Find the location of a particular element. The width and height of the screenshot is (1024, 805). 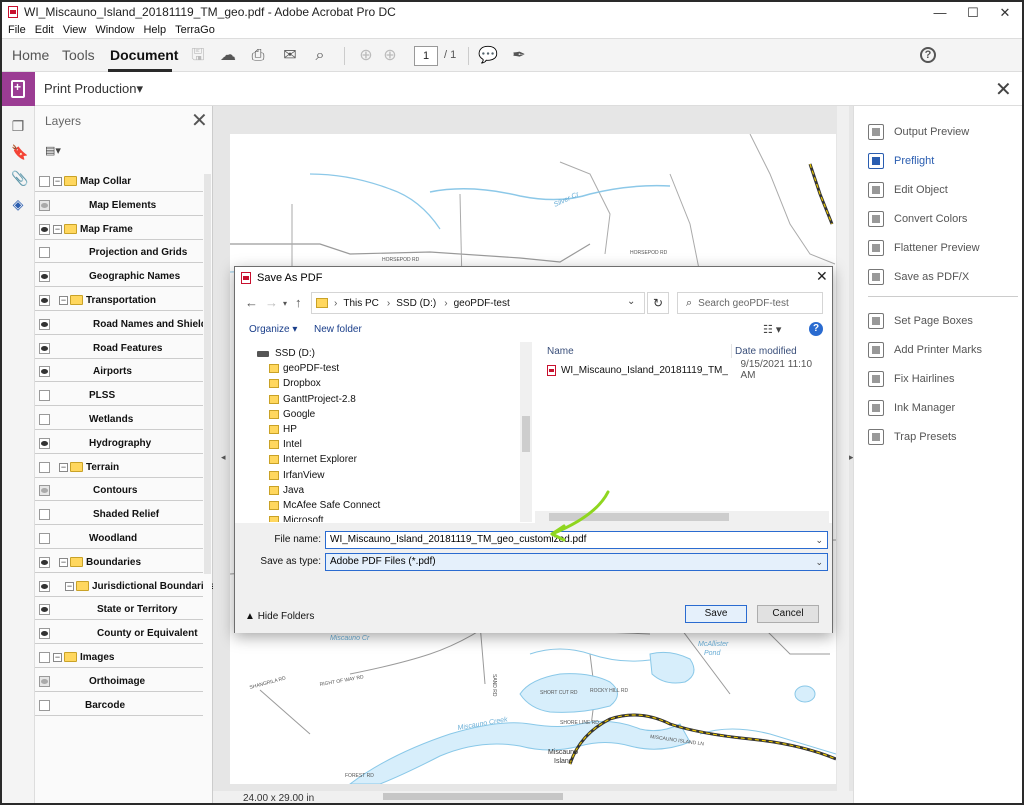

minimize-button: — is located at coordinates (940, 13).